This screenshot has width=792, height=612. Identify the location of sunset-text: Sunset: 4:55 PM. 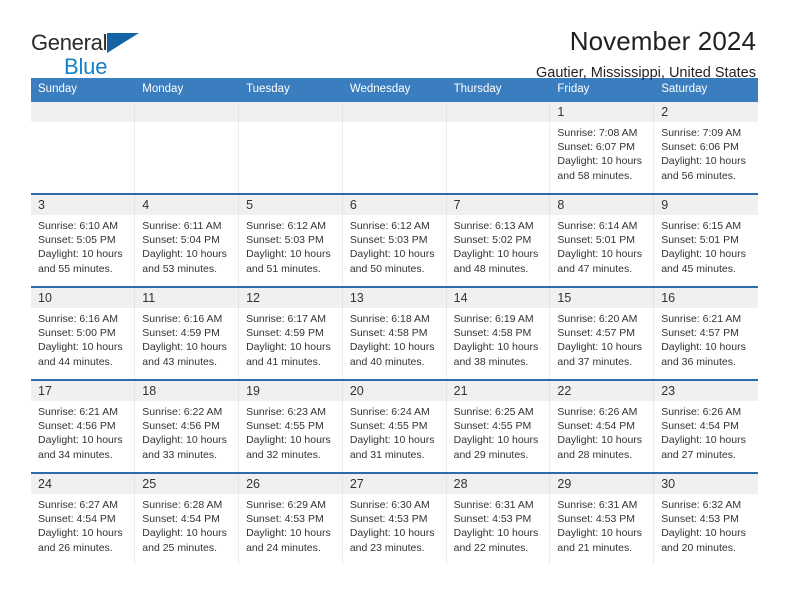
(492, 426).